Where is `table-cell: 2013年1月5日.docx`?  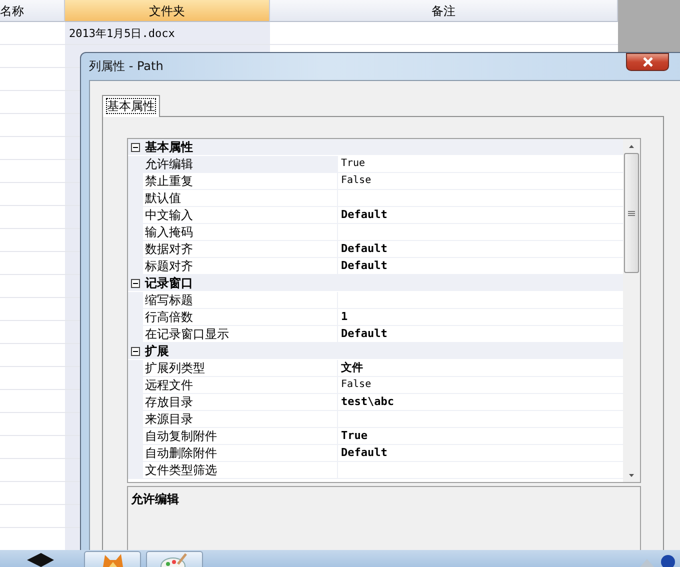
table-cell: 2013年1月5日.docx is located at coordinates (122, 33).